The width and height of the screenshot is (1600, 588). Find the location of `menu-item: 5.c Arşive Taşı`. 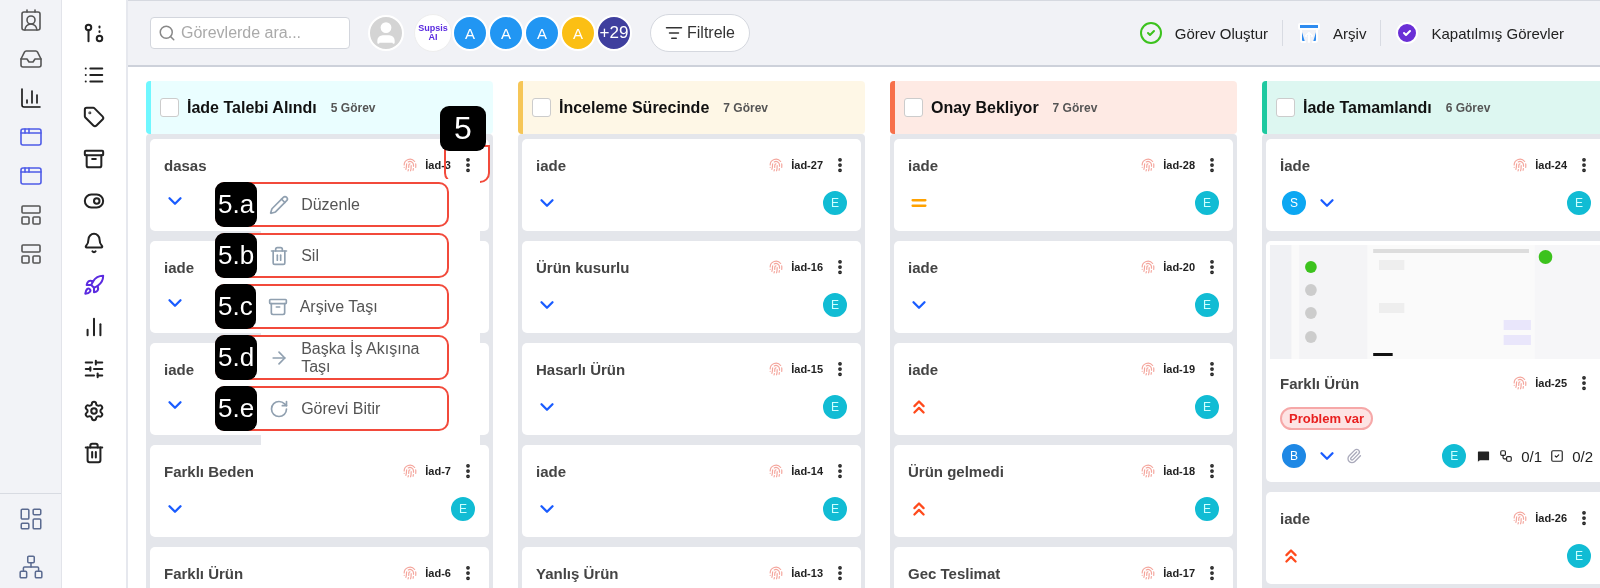

menu-item: 5.c Arşive Taşı is located at coordinates (332, 306).